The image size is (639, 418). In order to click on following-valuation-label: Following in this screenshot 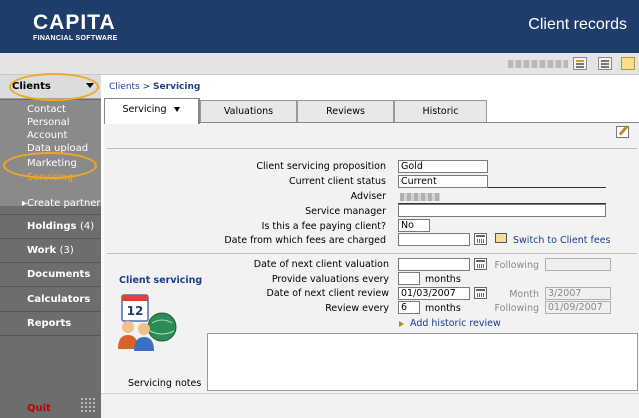, I will do `click(517, 265)`.